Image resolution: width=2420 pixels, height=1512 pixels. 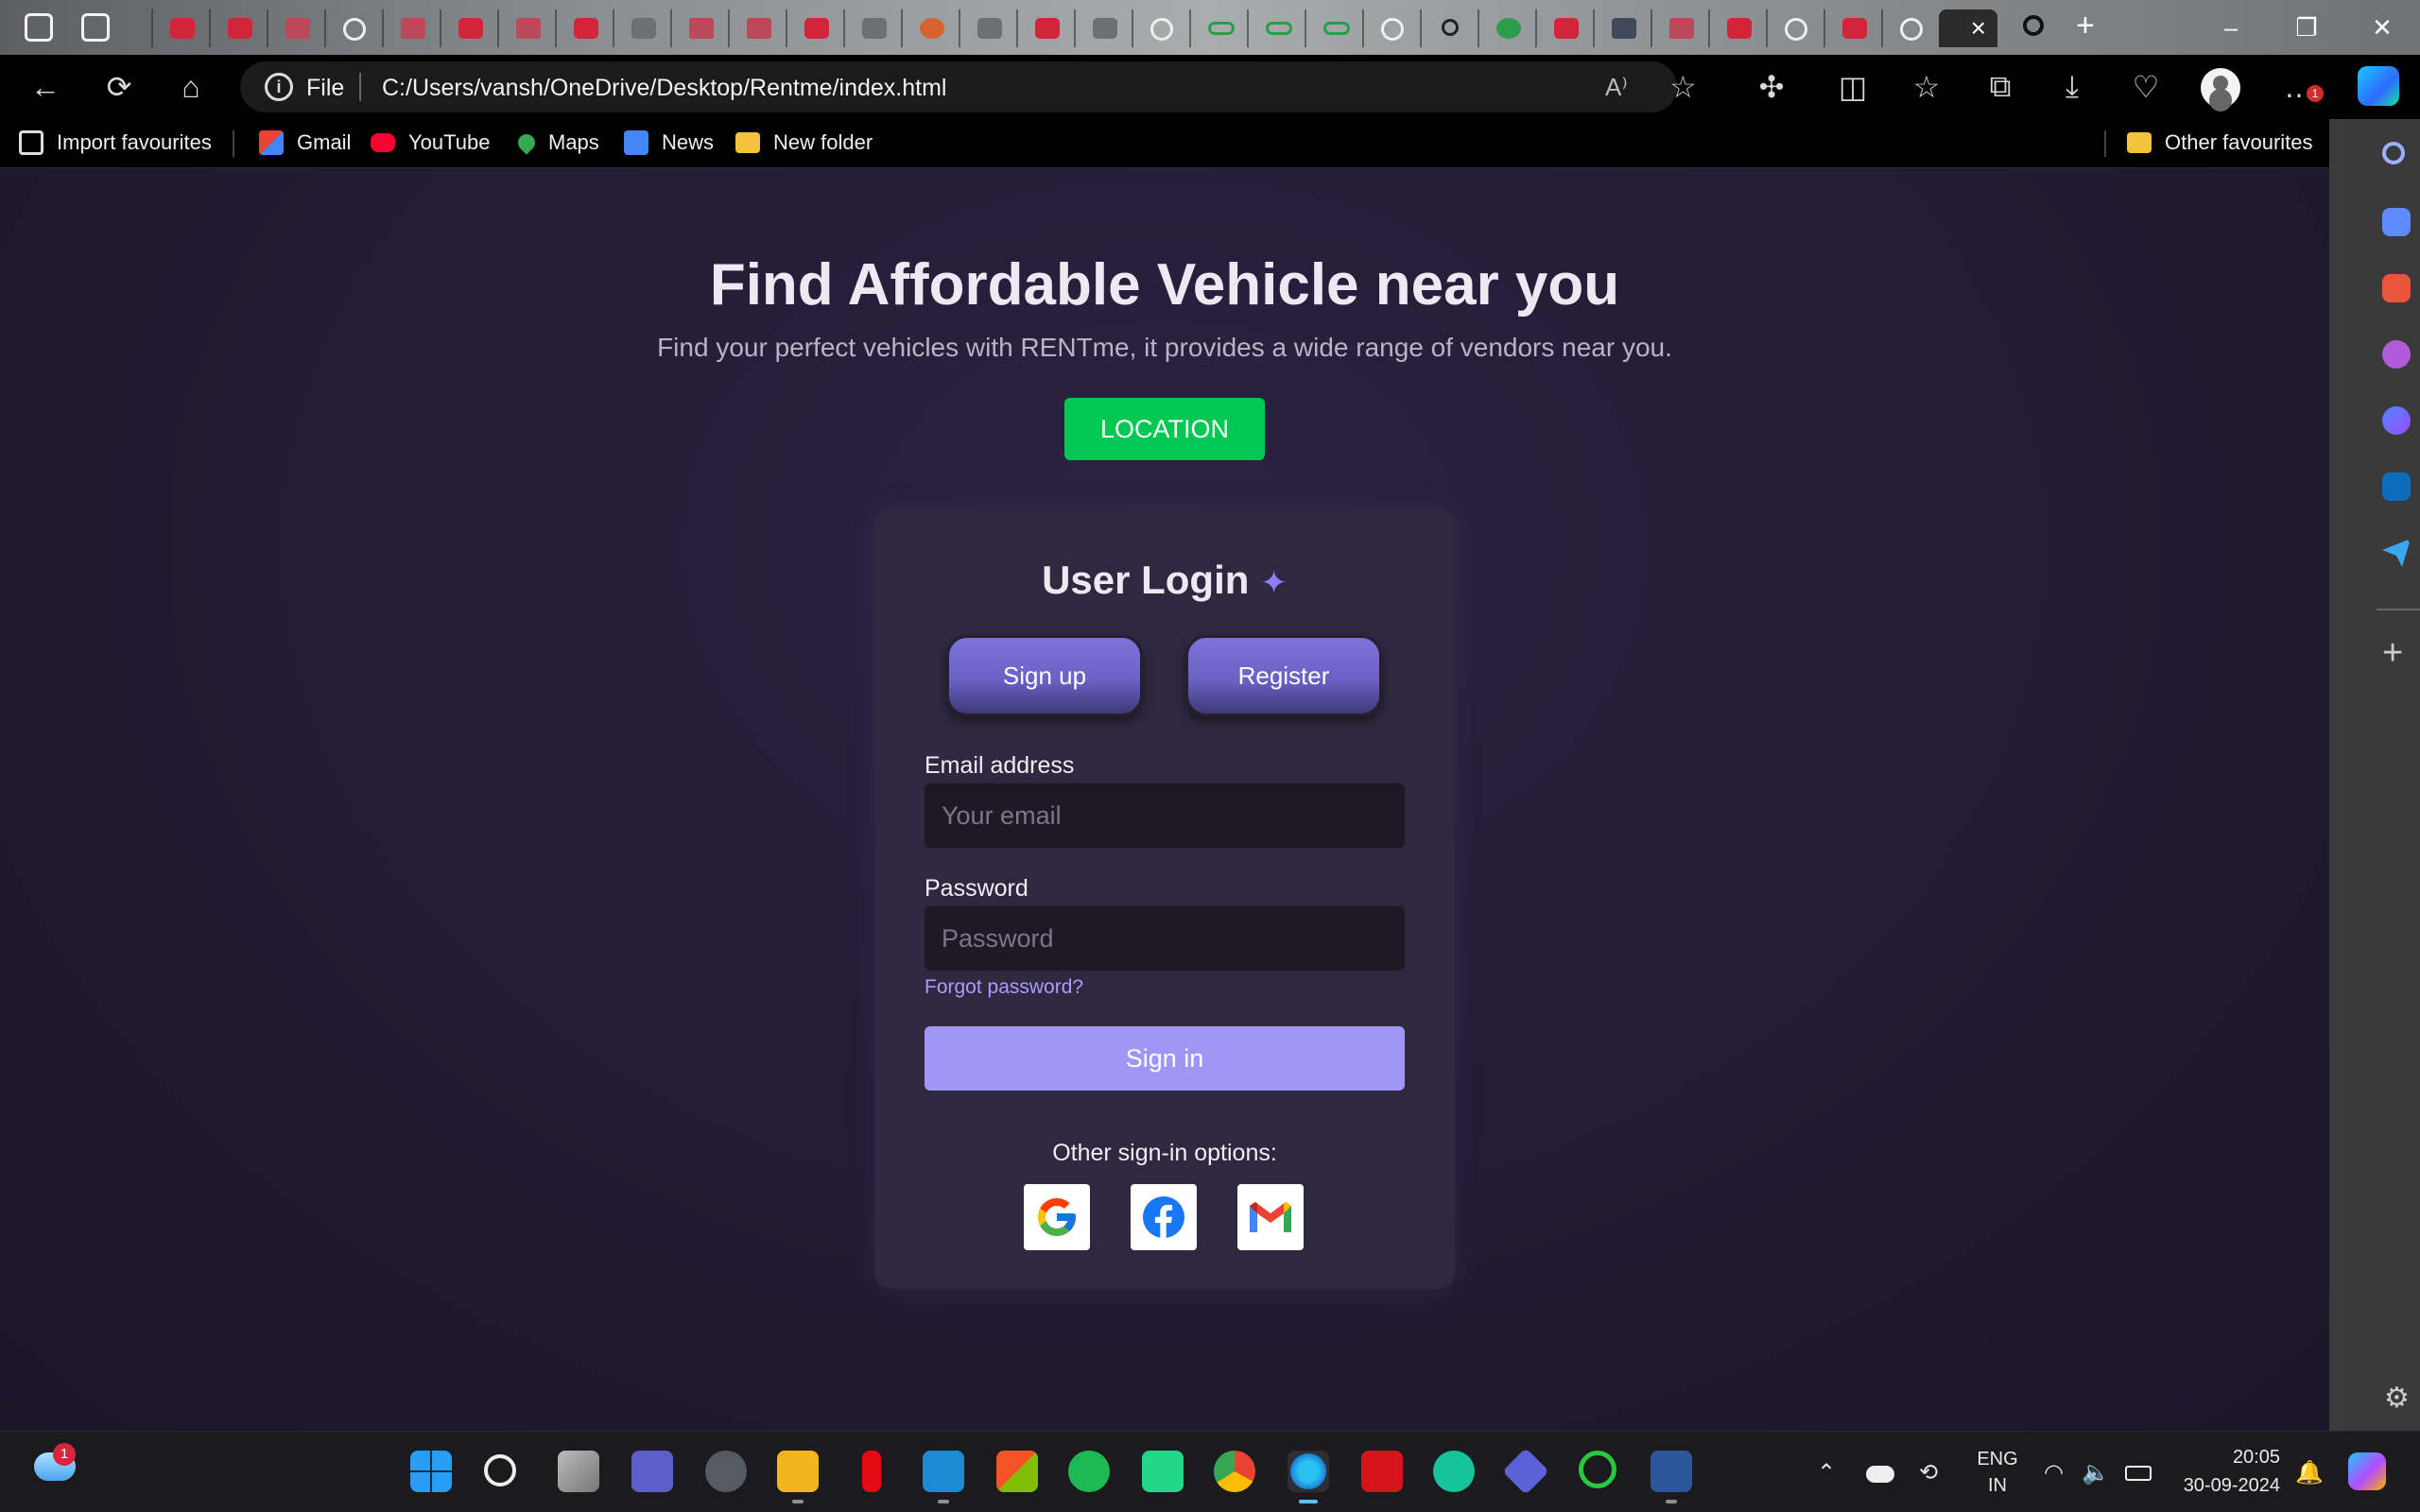 What do you see at coordinates (669, 142) in the screenshot?
I see `fav-news: News` at bounding box center [669, 142].